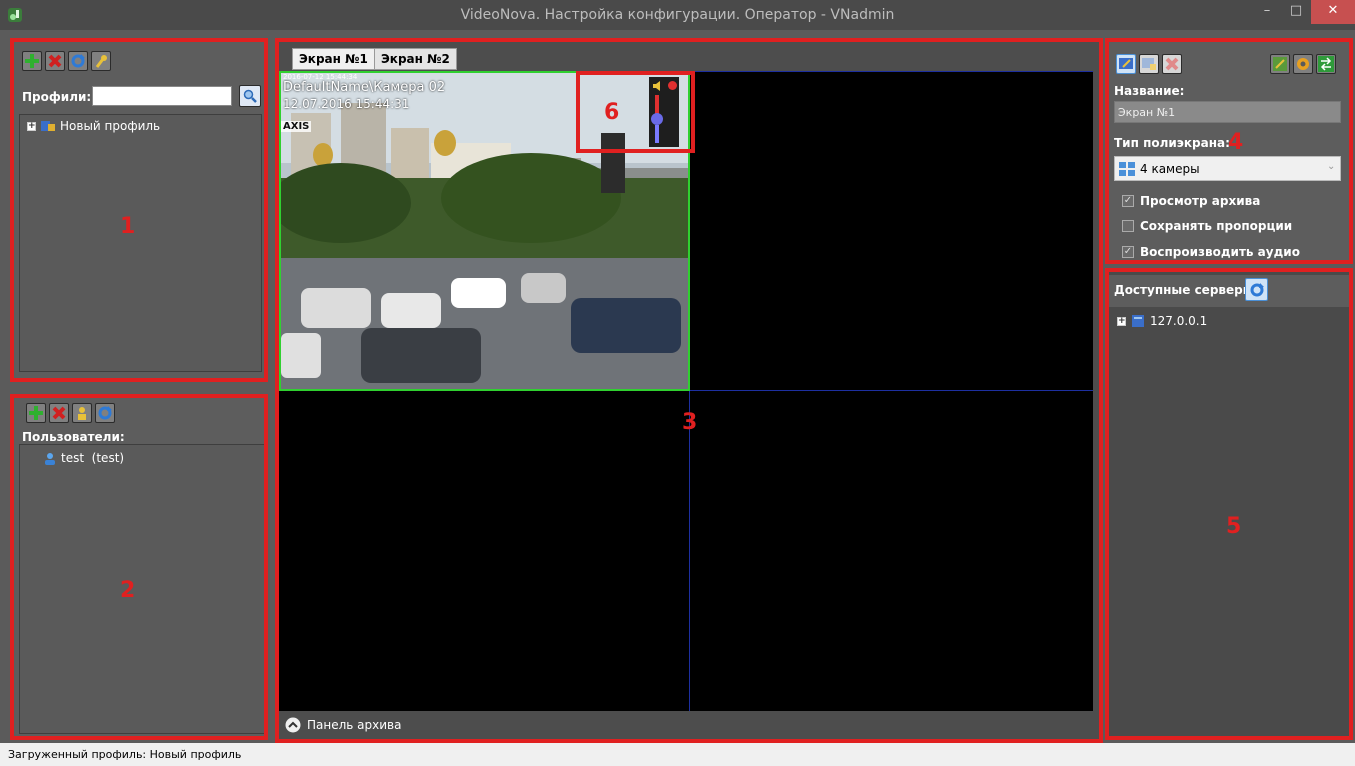 This screenshot has width=1355, height=766. I want to click on user-list-item: test (test), so click(84, 458).